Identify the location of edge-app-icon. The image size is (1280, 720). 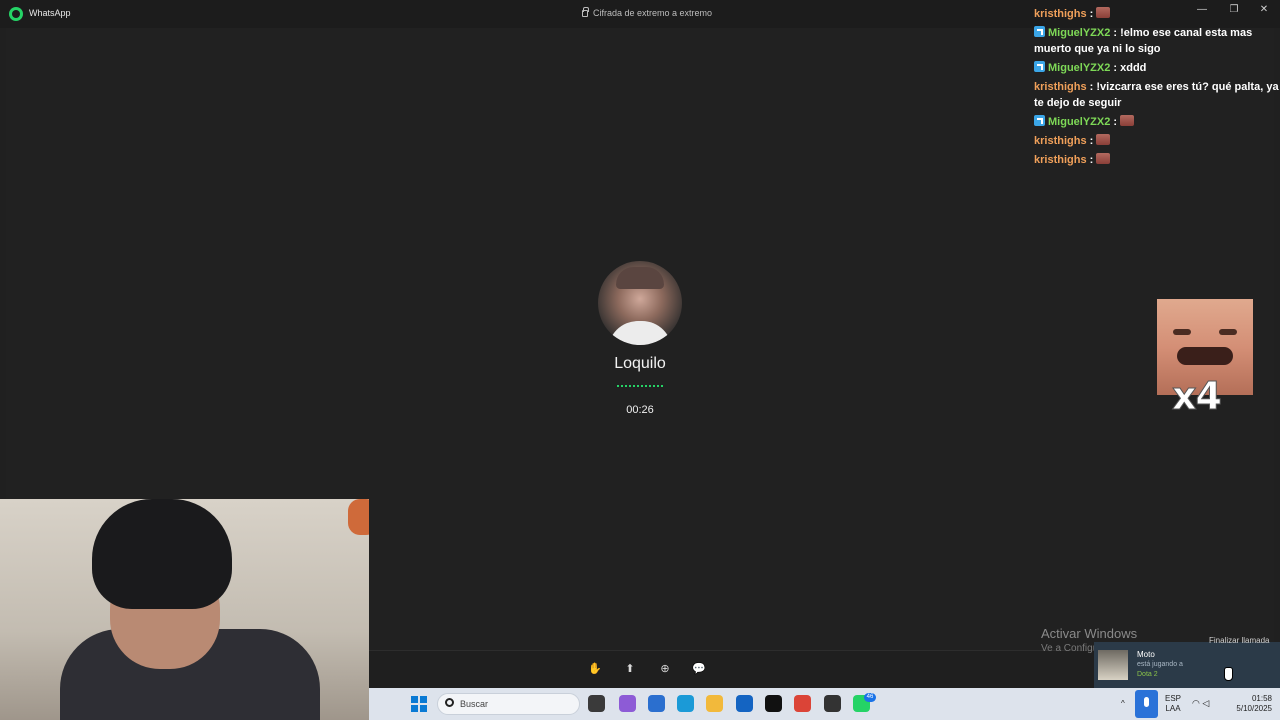
(685, 703).